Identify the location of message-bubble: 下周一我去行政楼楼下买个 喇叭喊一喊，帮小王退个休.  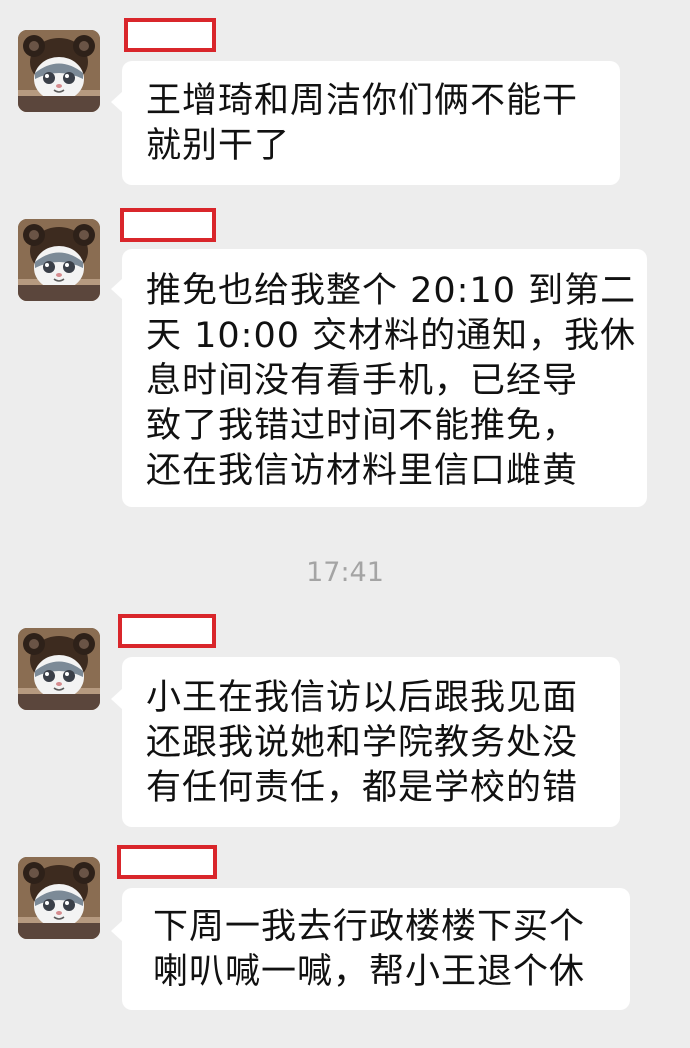
(376, 949).